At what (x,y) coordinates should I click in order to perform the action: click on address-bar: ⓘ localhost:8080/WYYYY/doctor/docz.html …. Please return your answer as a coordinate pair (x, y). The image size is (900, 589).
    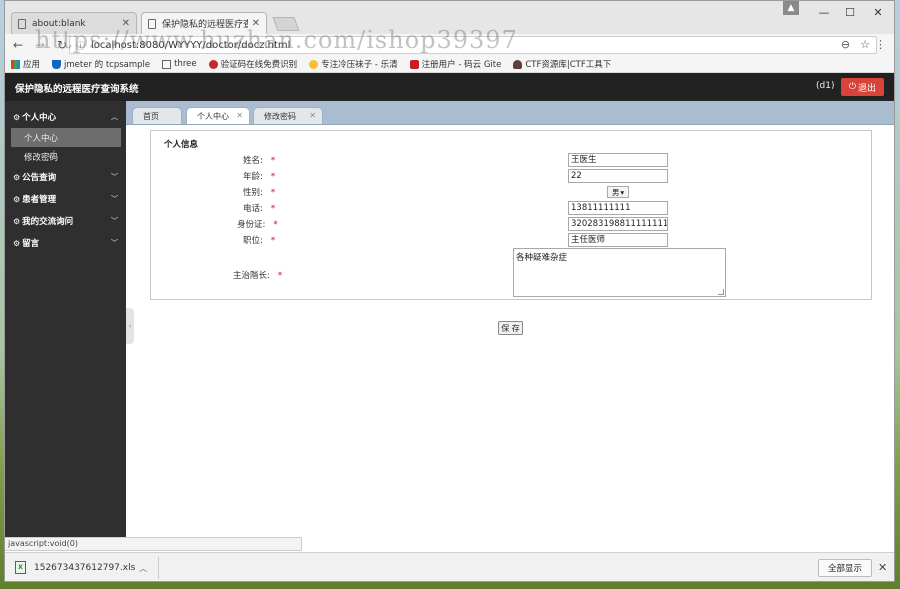
    Looking at the image, I should click on (473, 45).